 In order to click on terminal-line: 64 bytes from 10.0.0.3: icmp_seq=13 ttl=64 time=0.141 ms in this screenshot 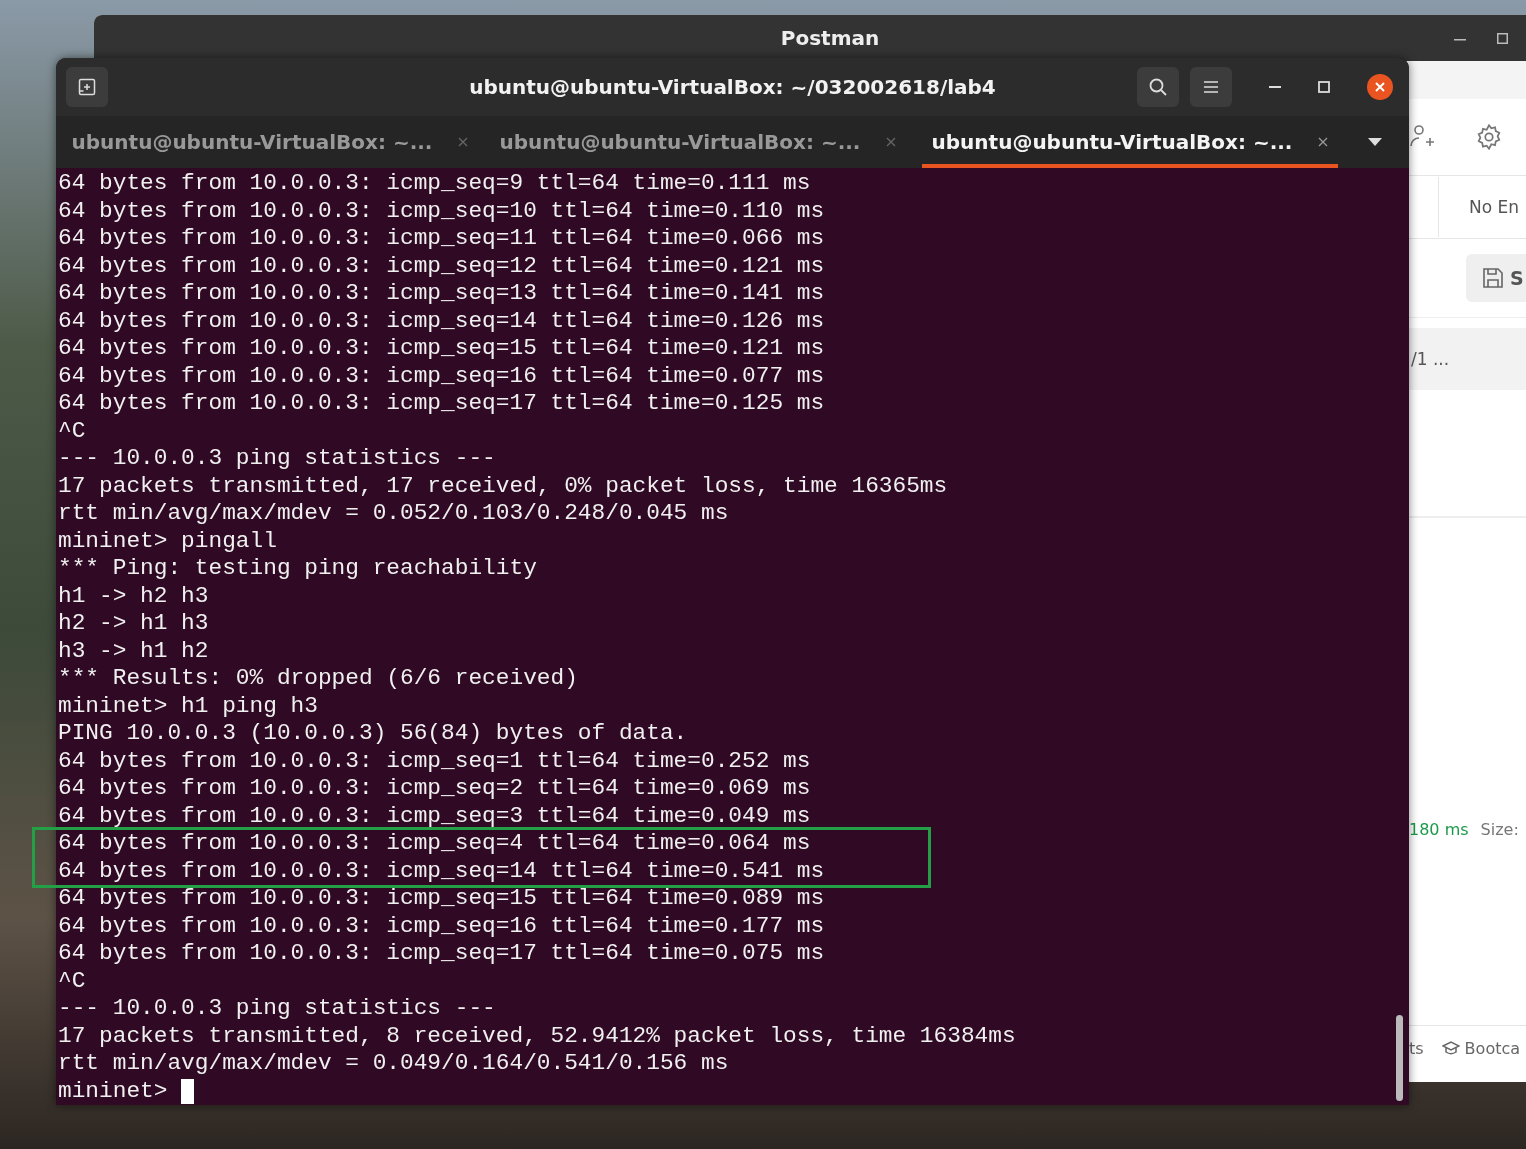, I will do `click(442, 294)`.